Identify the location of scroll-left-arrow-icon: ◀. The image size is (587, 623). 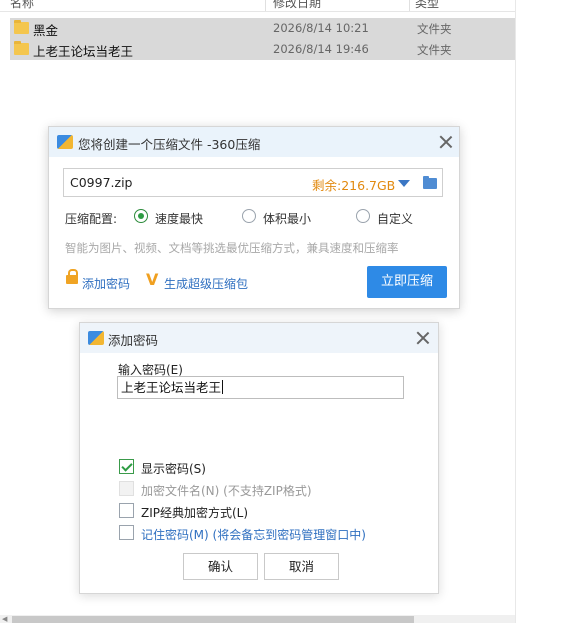
(4, 619).